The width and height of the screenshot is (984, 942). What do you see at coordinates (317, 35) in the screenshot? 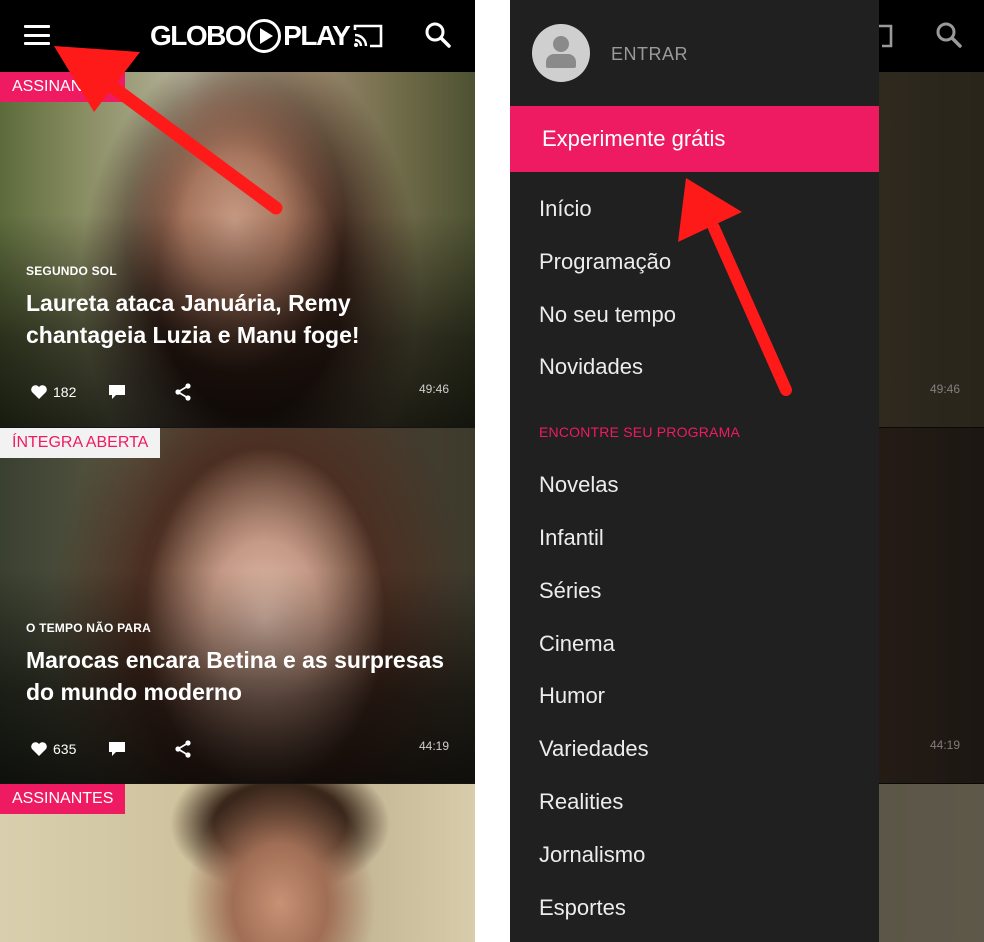
I see `logo-part2: PLAY` at bounding box center [317, 35].